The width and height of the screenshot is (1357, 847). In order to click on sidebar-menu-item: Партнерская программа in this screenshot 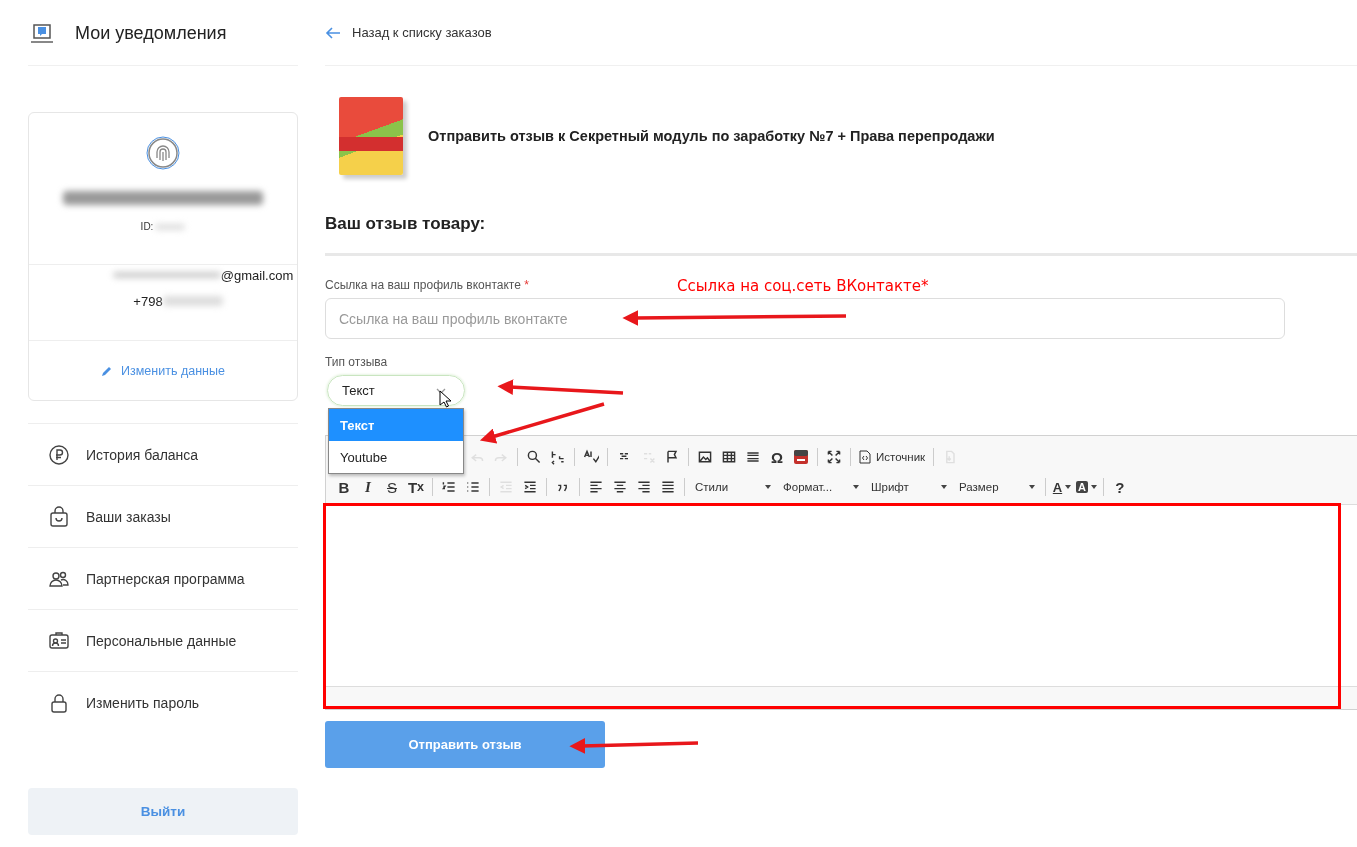, I will do `click(163, 579)`.